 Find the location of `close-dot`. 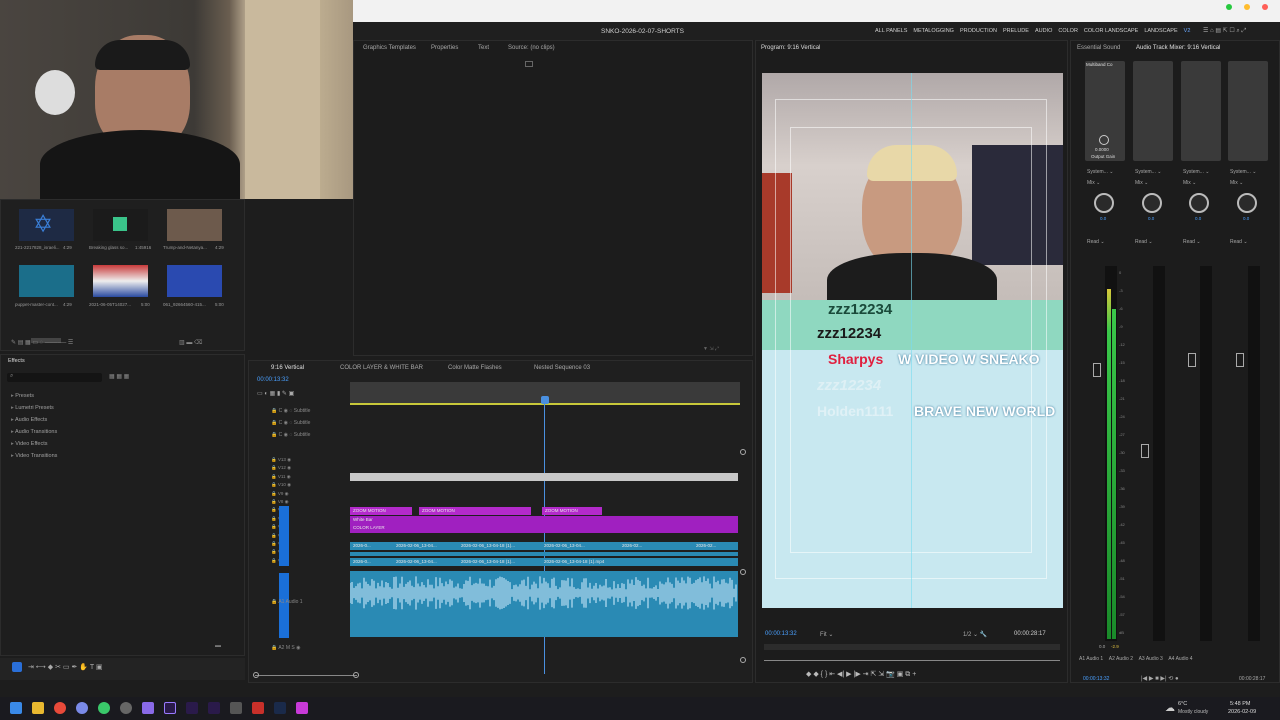

close-dot is located at coordinates (1265, 7).